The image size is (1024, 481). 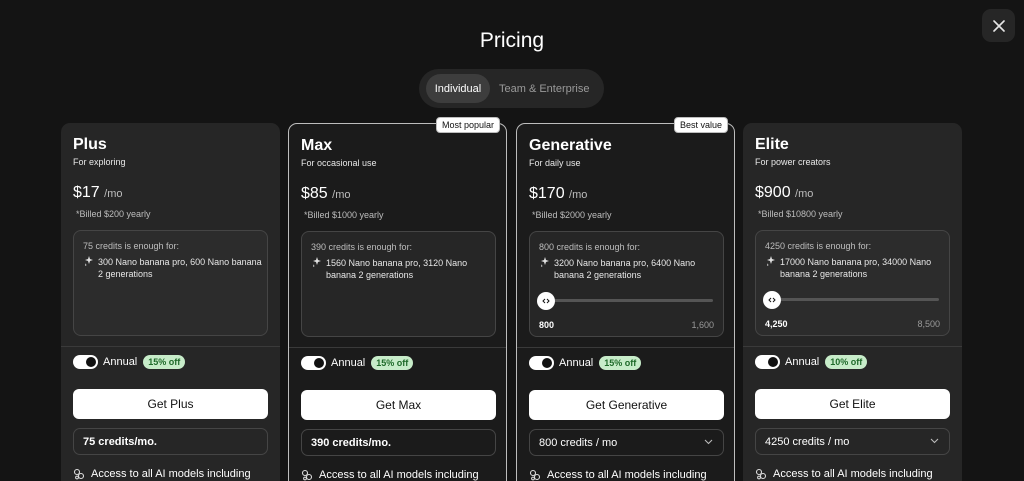 What do you see at coordinates (90, 144) in the screenshot?
I see `plan-name: Plus` at bounding box center [90, 144].